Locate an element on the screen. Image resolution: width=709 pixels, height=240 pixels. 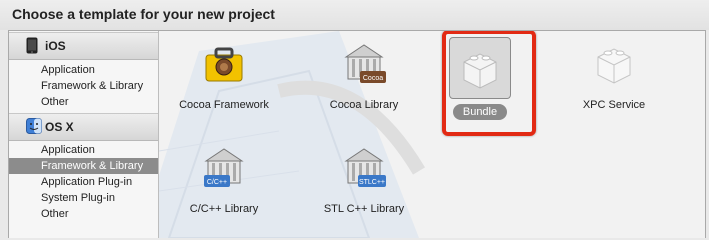
template-stl-cpp-library: STLC++ STL C++ Library is located at coordinates (364, 182).